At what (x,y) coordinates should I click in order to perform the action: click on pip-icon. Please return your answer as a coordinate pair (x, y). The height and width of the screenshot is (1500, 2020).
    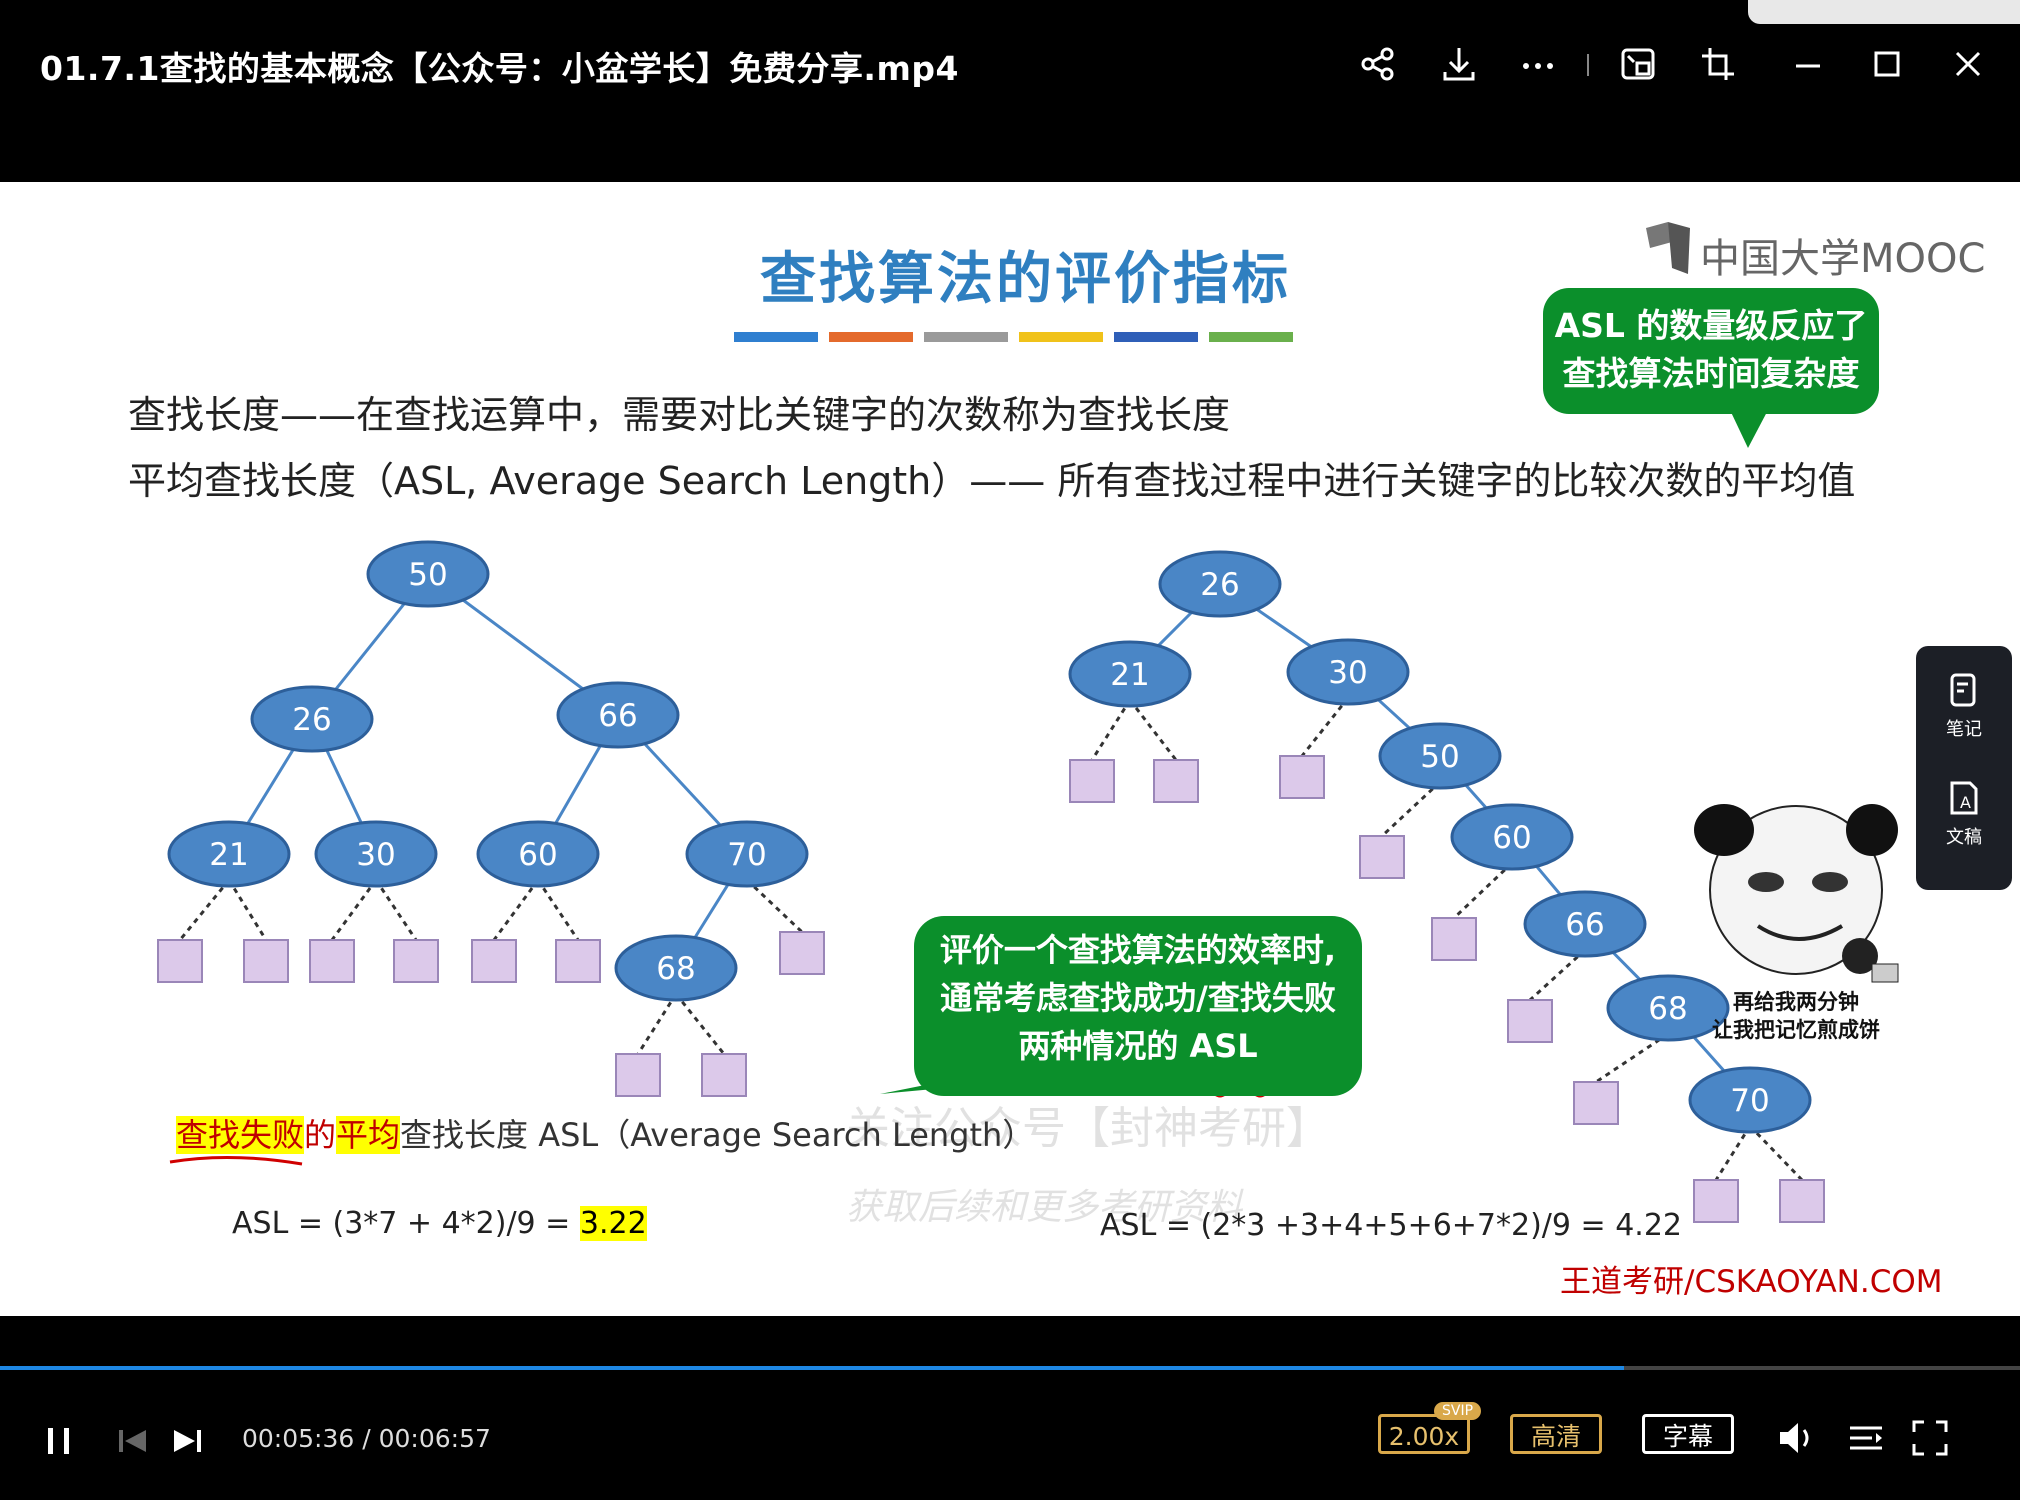
    Looking at the image, I should click on (1638, 64).